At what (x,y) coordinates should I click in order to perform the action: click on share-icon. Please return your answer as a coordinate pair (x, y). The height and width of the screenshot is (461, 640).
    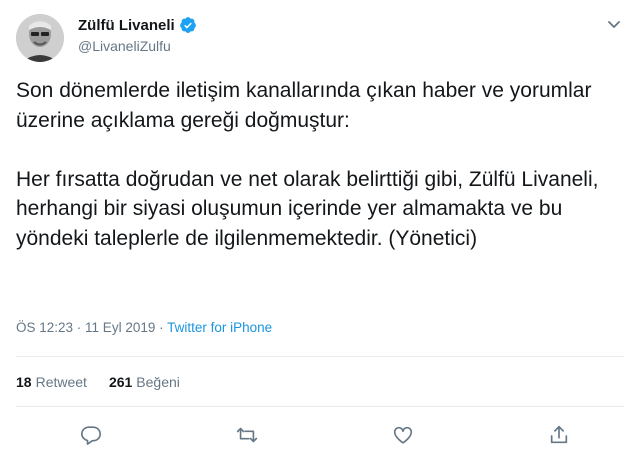
    Looking at the image, I should click on (559, 435).